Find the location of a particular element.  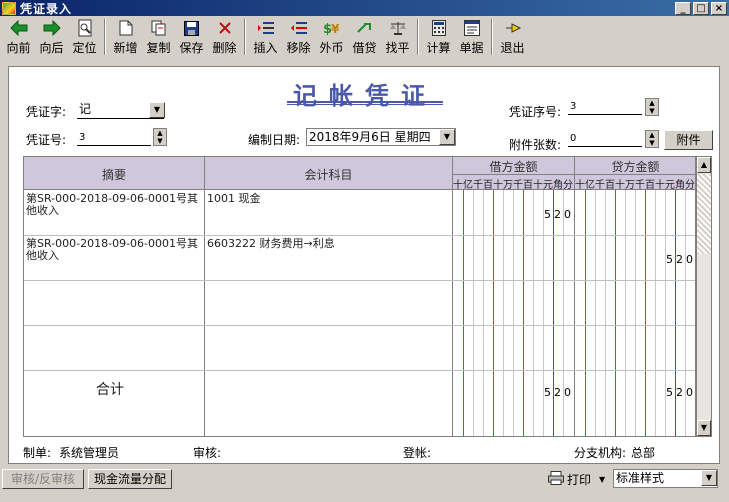

style-select-dropdown: ▼ is located at coordinates (709, 478).